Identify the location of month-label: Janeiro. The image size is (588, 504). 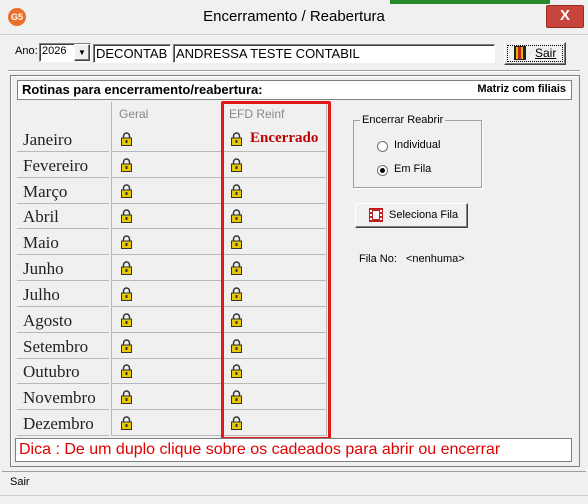
(63, 139).